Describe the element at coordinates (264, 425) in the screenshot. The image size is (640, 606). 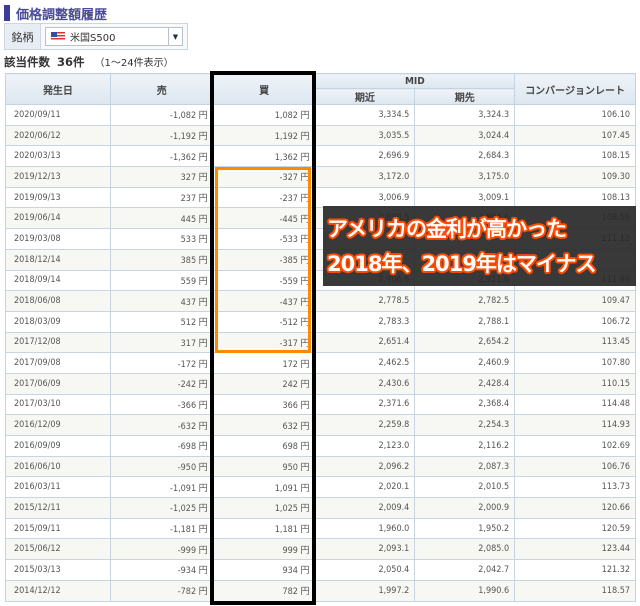
I see `cell-buy: 632 円` at that location.